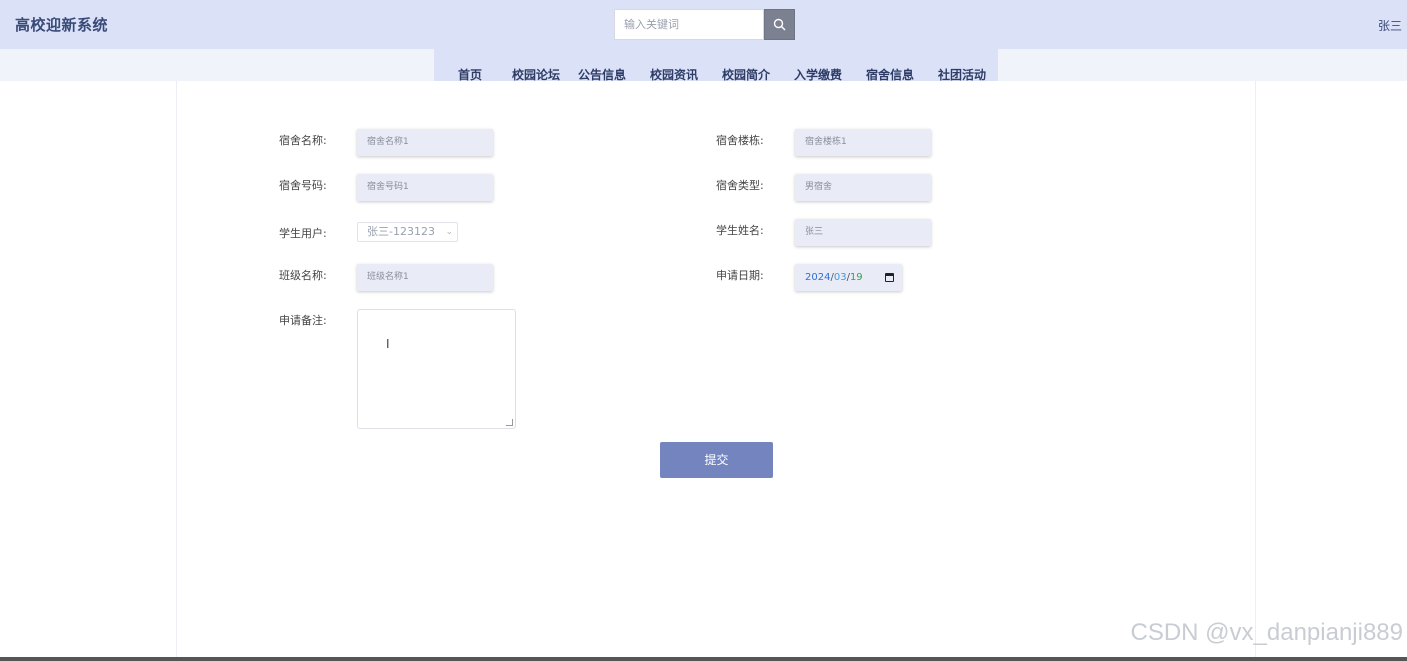 The width and height of the screenshot is (1407, 661). I want to click on apply-date-label: 申请日期:, so click(740, 275).